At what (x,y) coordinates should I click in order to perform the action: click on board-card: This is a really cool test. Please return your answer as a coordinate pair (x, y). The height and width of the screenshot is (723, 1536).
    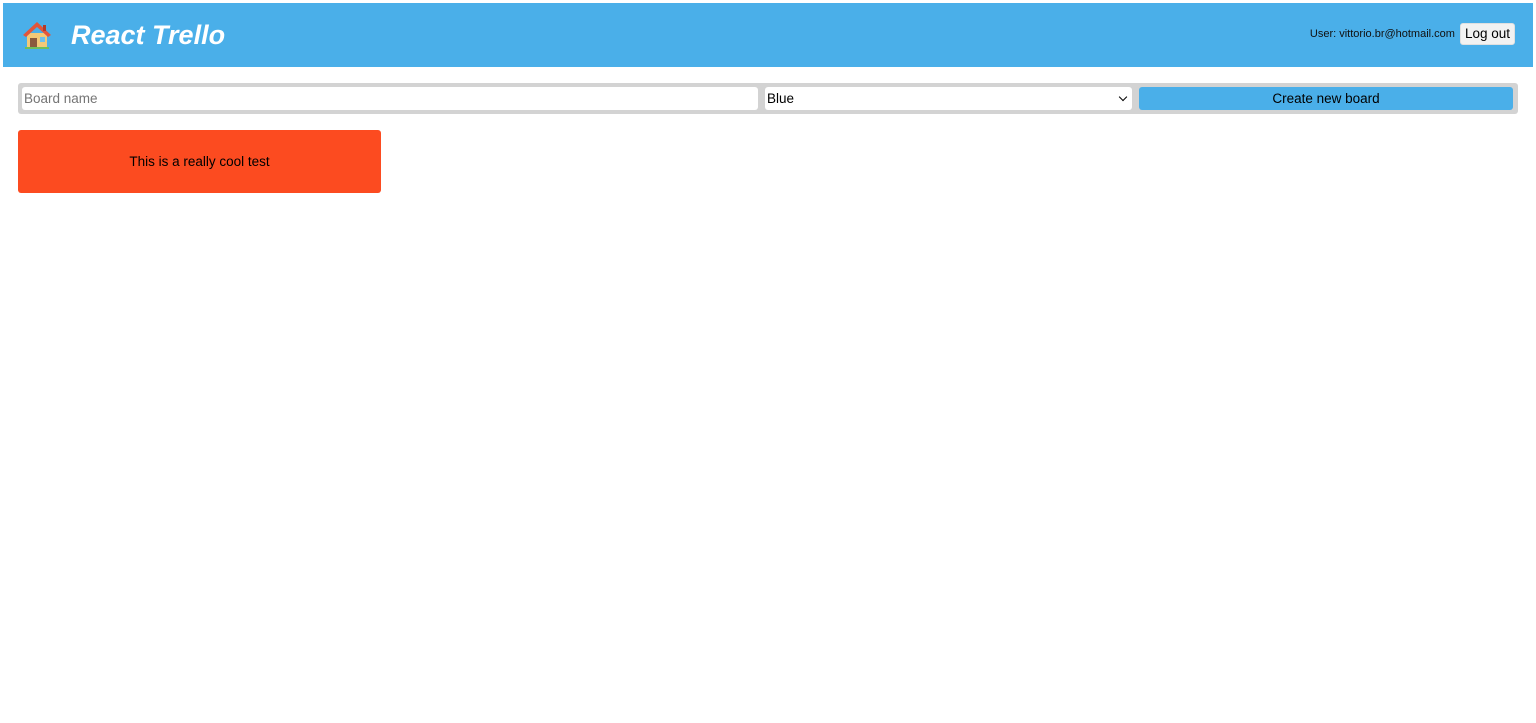
    Looking at the image, I should click on (199, 161).